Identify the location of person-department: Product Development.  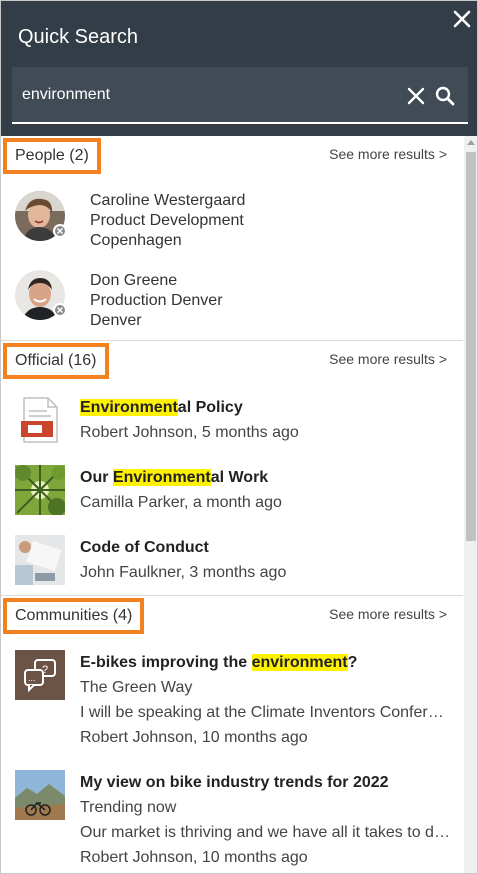
(167, 220).